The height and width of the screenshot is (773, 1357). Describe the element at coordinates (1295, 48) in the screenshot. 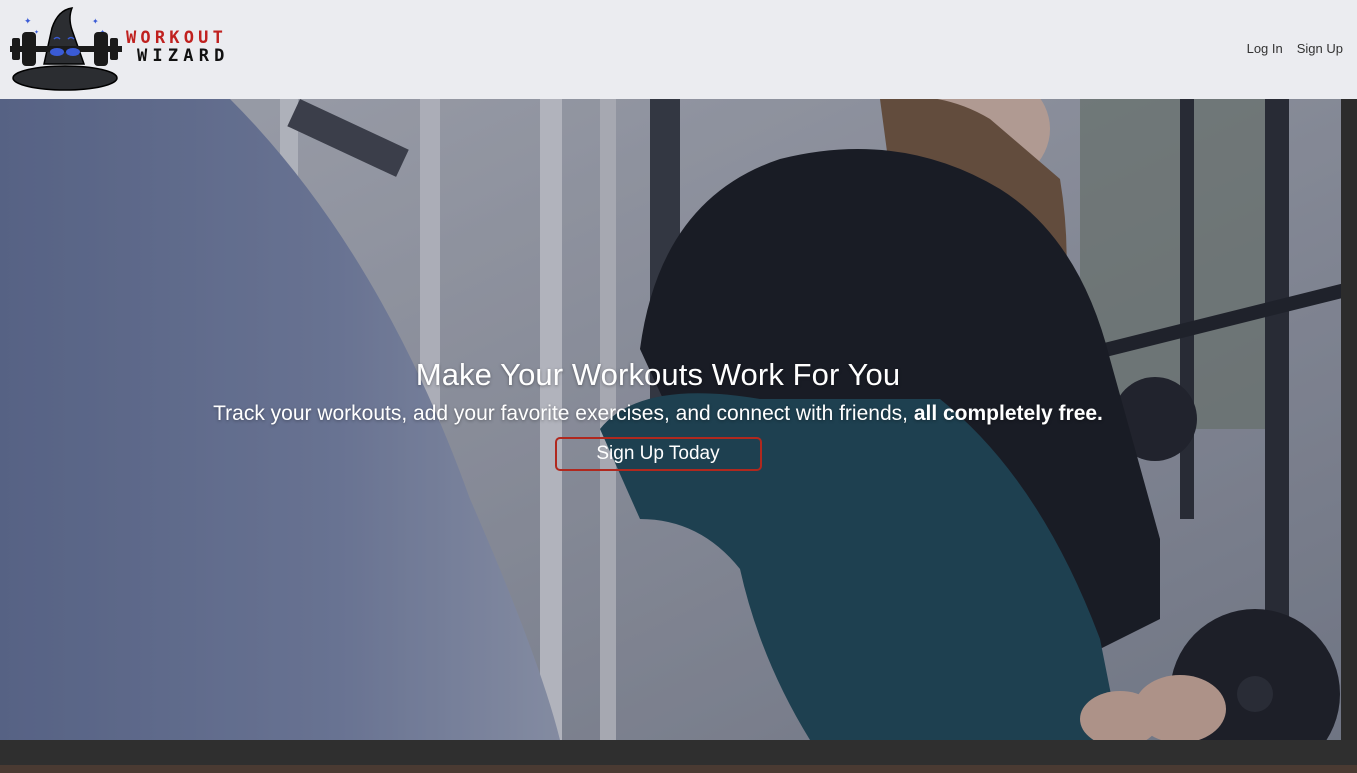

I see `auth-nav: Log In Sign Up` at that location.